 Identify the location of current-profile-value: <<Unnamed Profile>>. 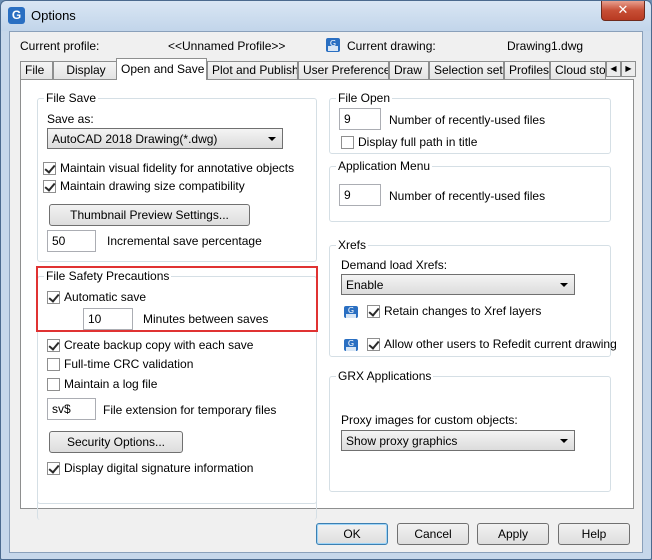
(227, 46).